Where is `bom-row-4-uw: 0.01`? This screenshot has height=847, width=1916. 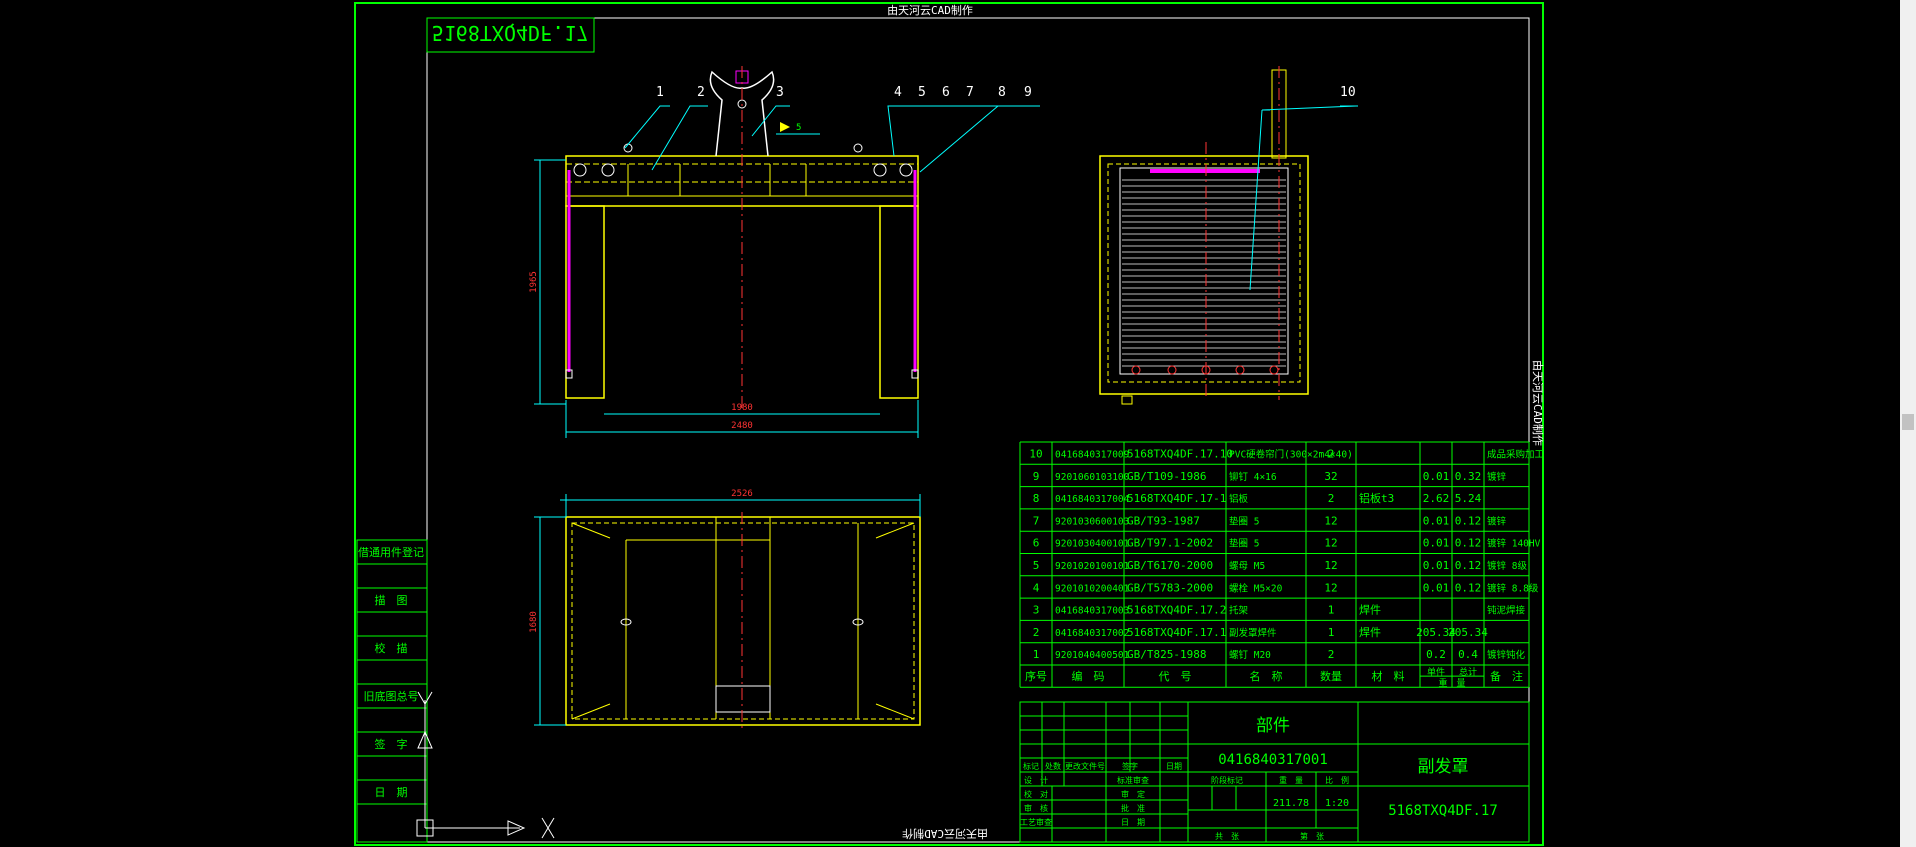
bom-row-4-uw: 0.01 is located at coordinates (1436, 587).